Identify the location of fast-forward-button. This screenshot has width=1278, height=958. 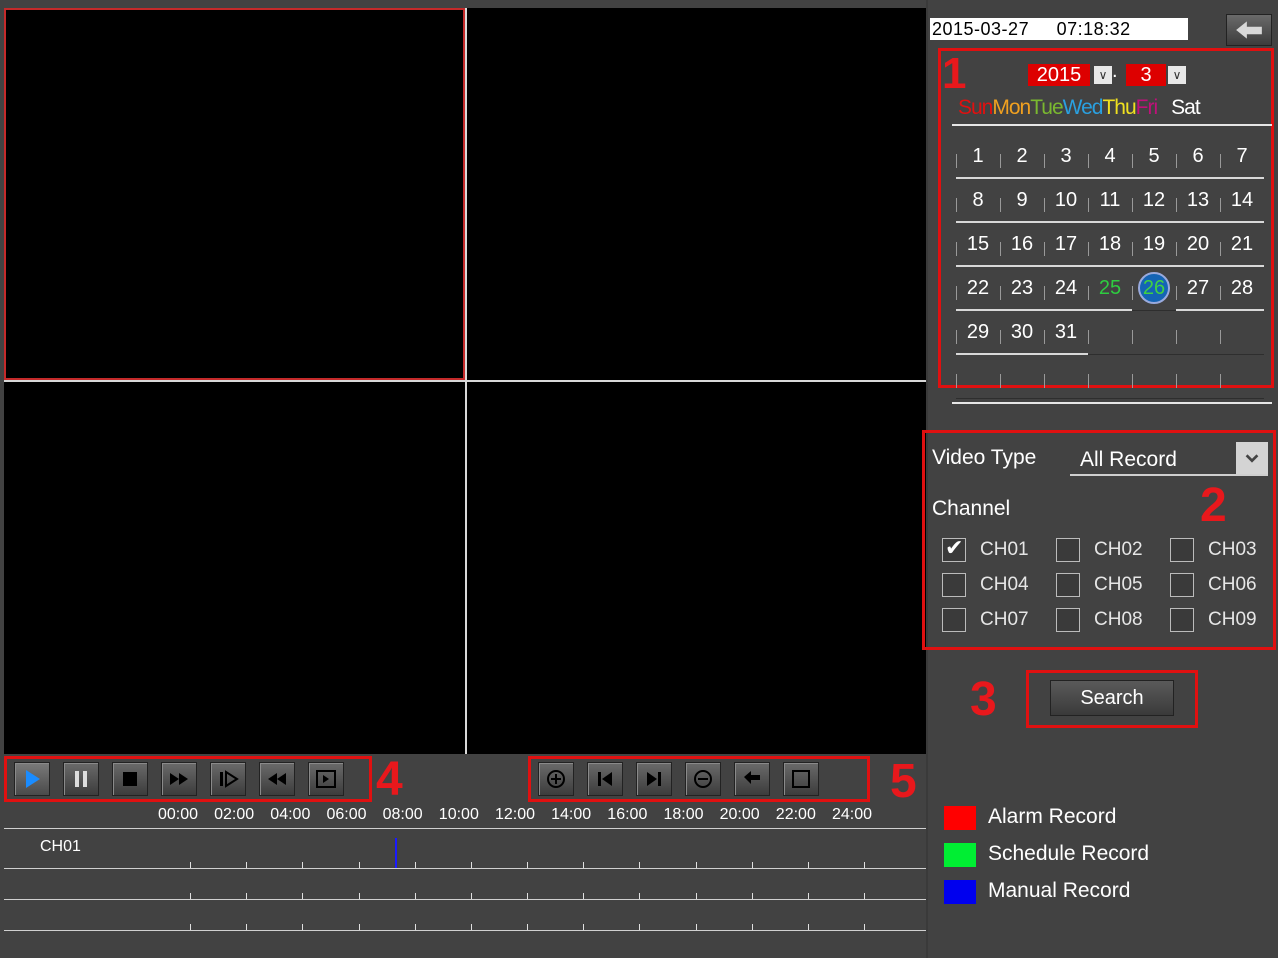
(179, 779).